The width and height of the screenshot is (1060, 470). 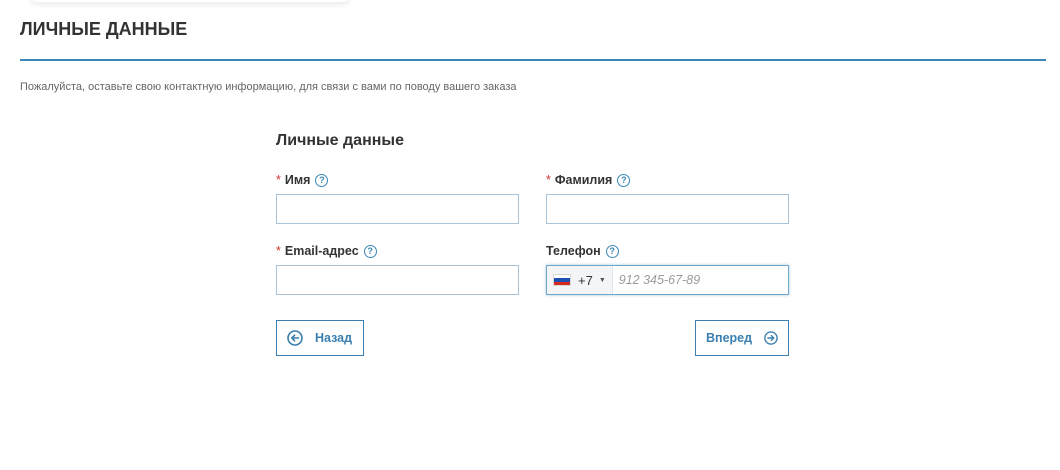 I want to click on last-name-label-row: * Фамилия ?, so click(x=667, y=180).